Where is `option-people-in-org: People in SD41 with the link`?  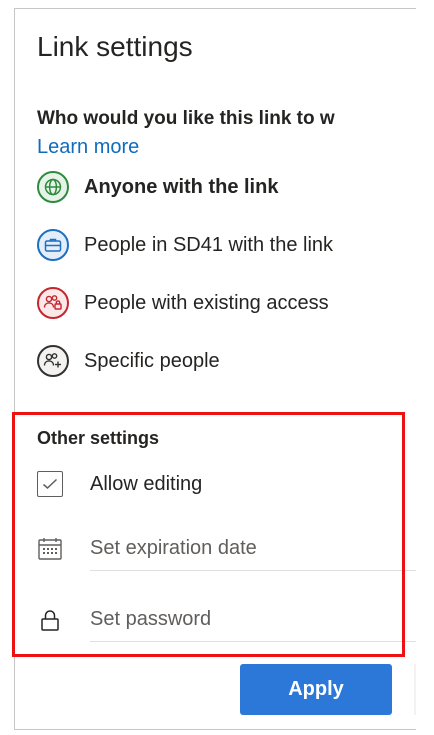 option-people-in-org: People in SD41 with the link is located at coordinates (185, 245).